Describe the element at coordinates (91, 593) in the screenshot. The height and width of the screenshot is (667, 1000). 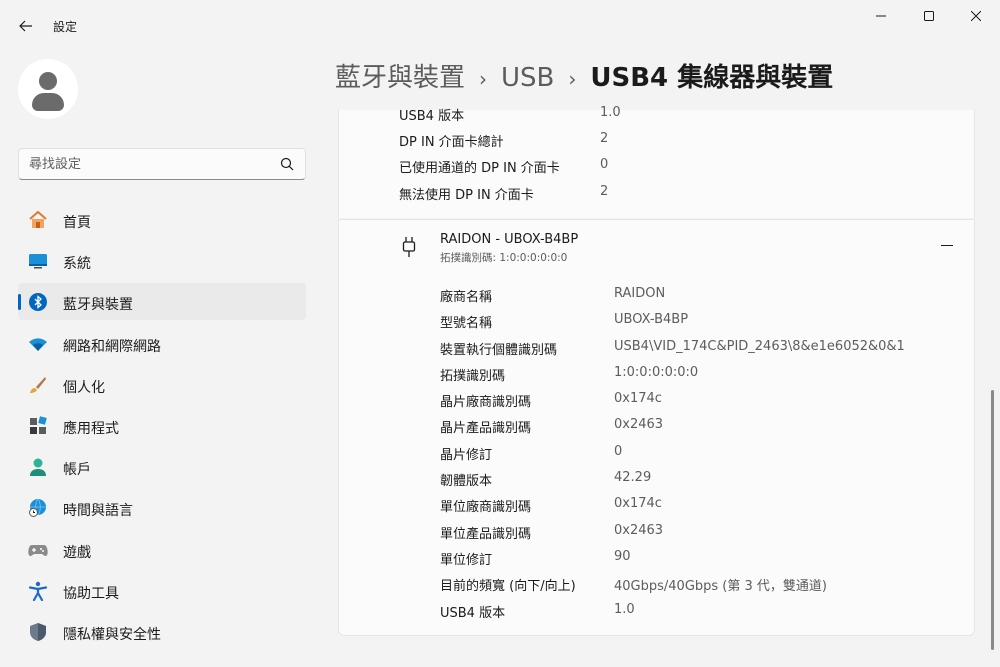
I see `sidebar-item-label: 協助工具` at that location.